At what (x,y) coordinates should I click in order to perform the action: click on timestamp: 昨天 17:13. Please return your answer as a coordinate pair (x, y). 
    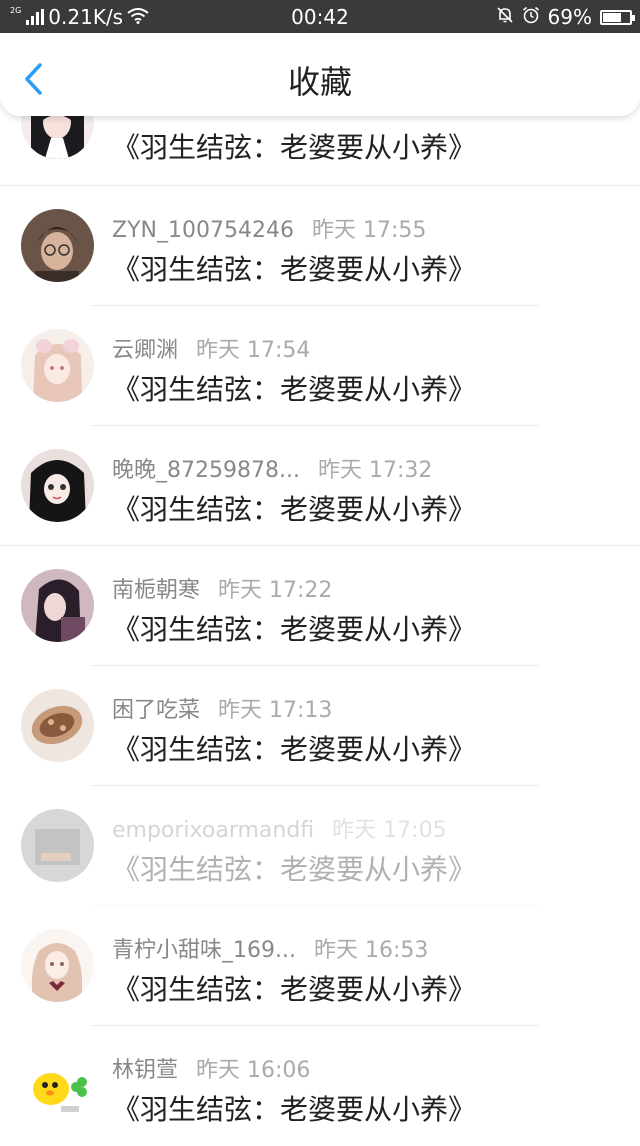
    Looking at the image, I should click on (275, 710).